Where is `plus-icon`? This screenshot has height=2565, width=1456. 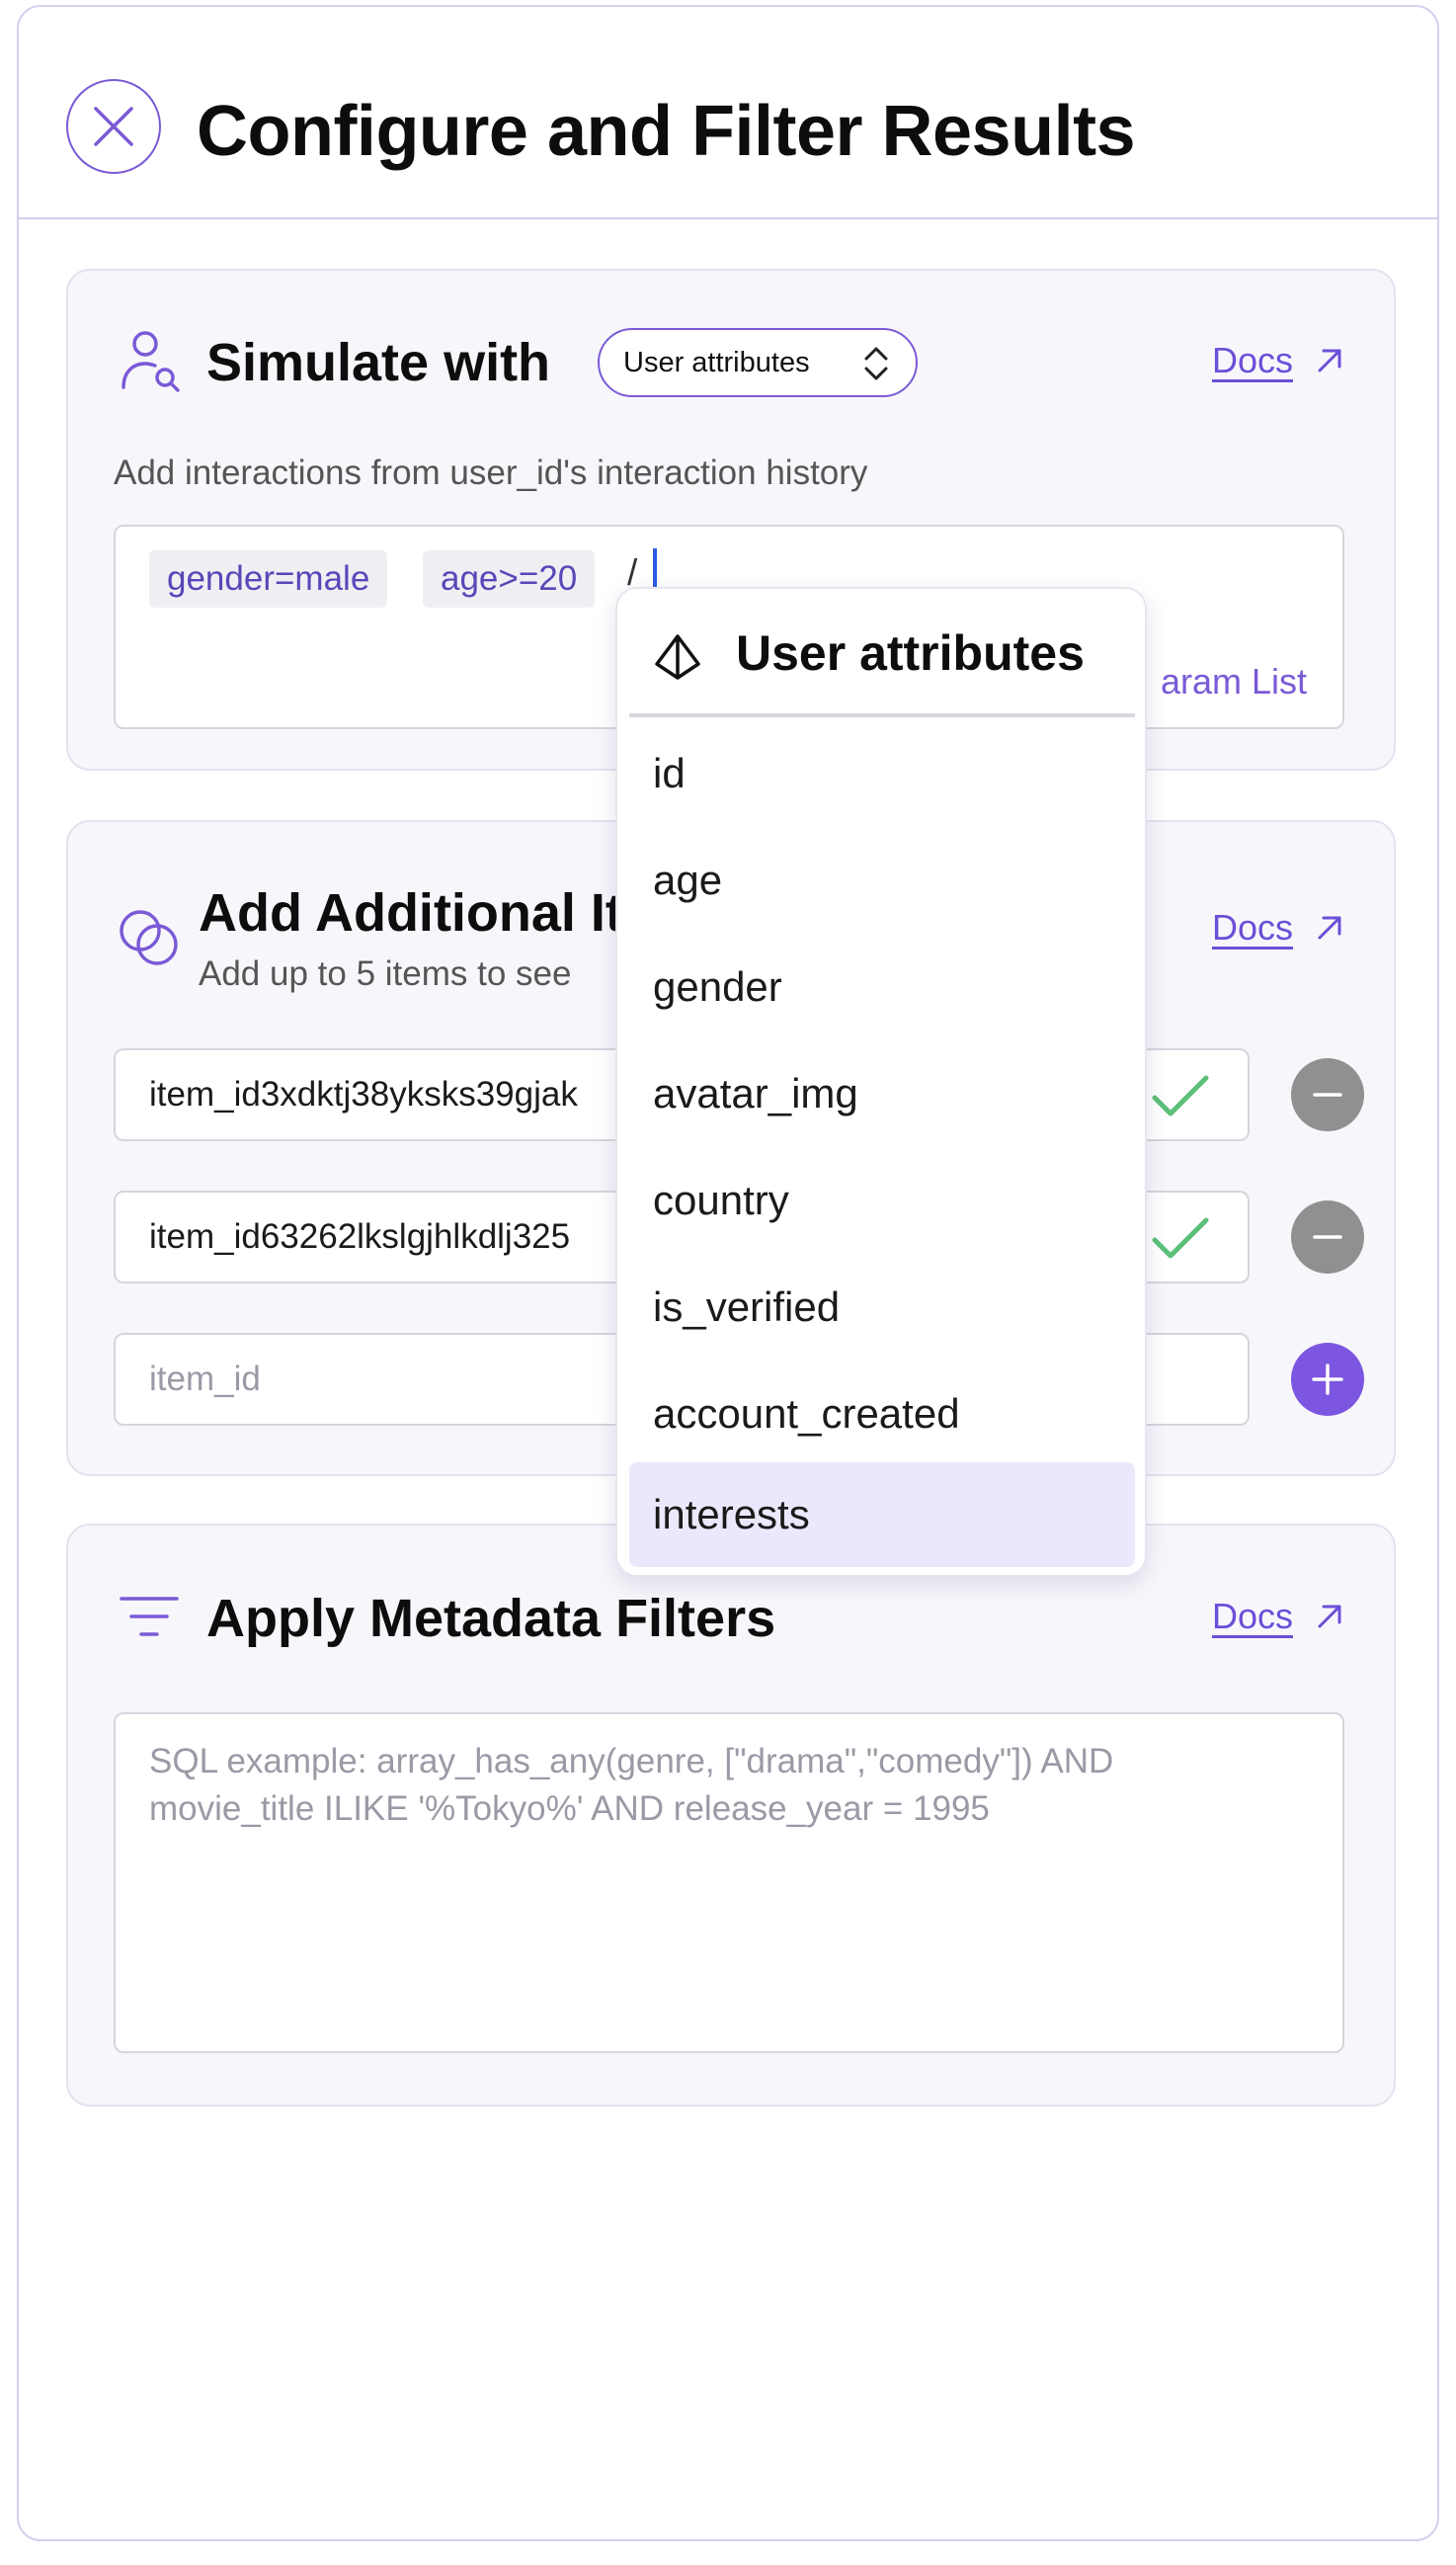 plus-icon is located at coordinates (1327, 1379).